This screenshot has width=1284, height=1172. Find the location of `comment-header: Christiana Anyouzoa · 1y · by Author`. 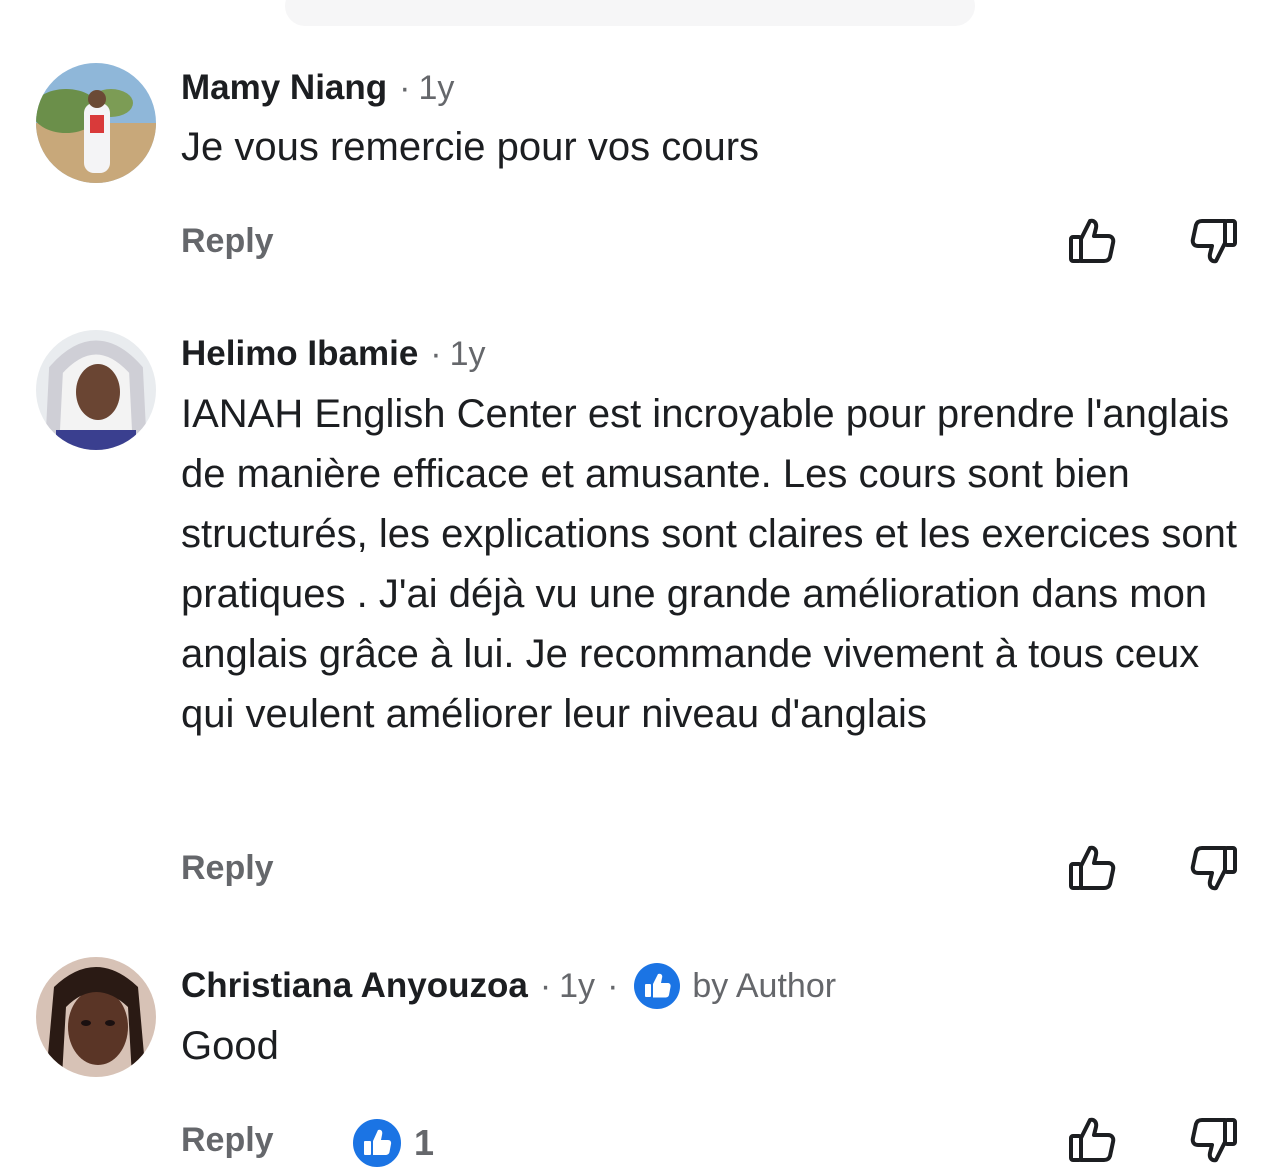

comment-header: Christiana Anyouzoa · 1y · by Author is located at coordinates (509, 986).